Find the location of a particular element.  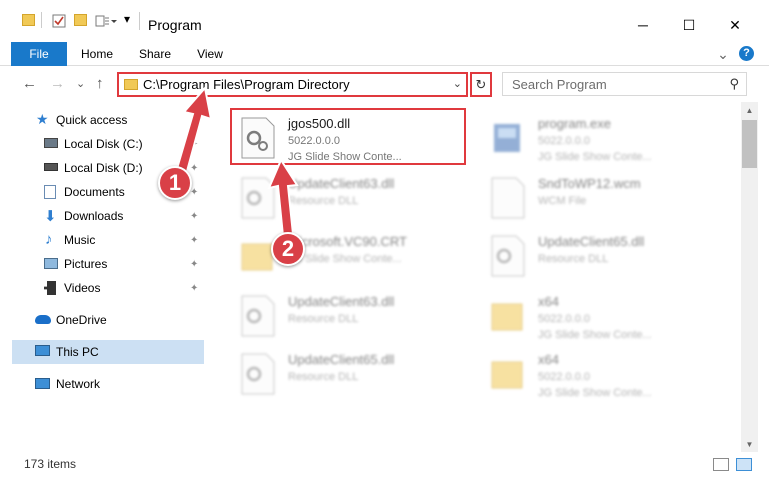

details-view-icon is located at coordinates (721, 464).